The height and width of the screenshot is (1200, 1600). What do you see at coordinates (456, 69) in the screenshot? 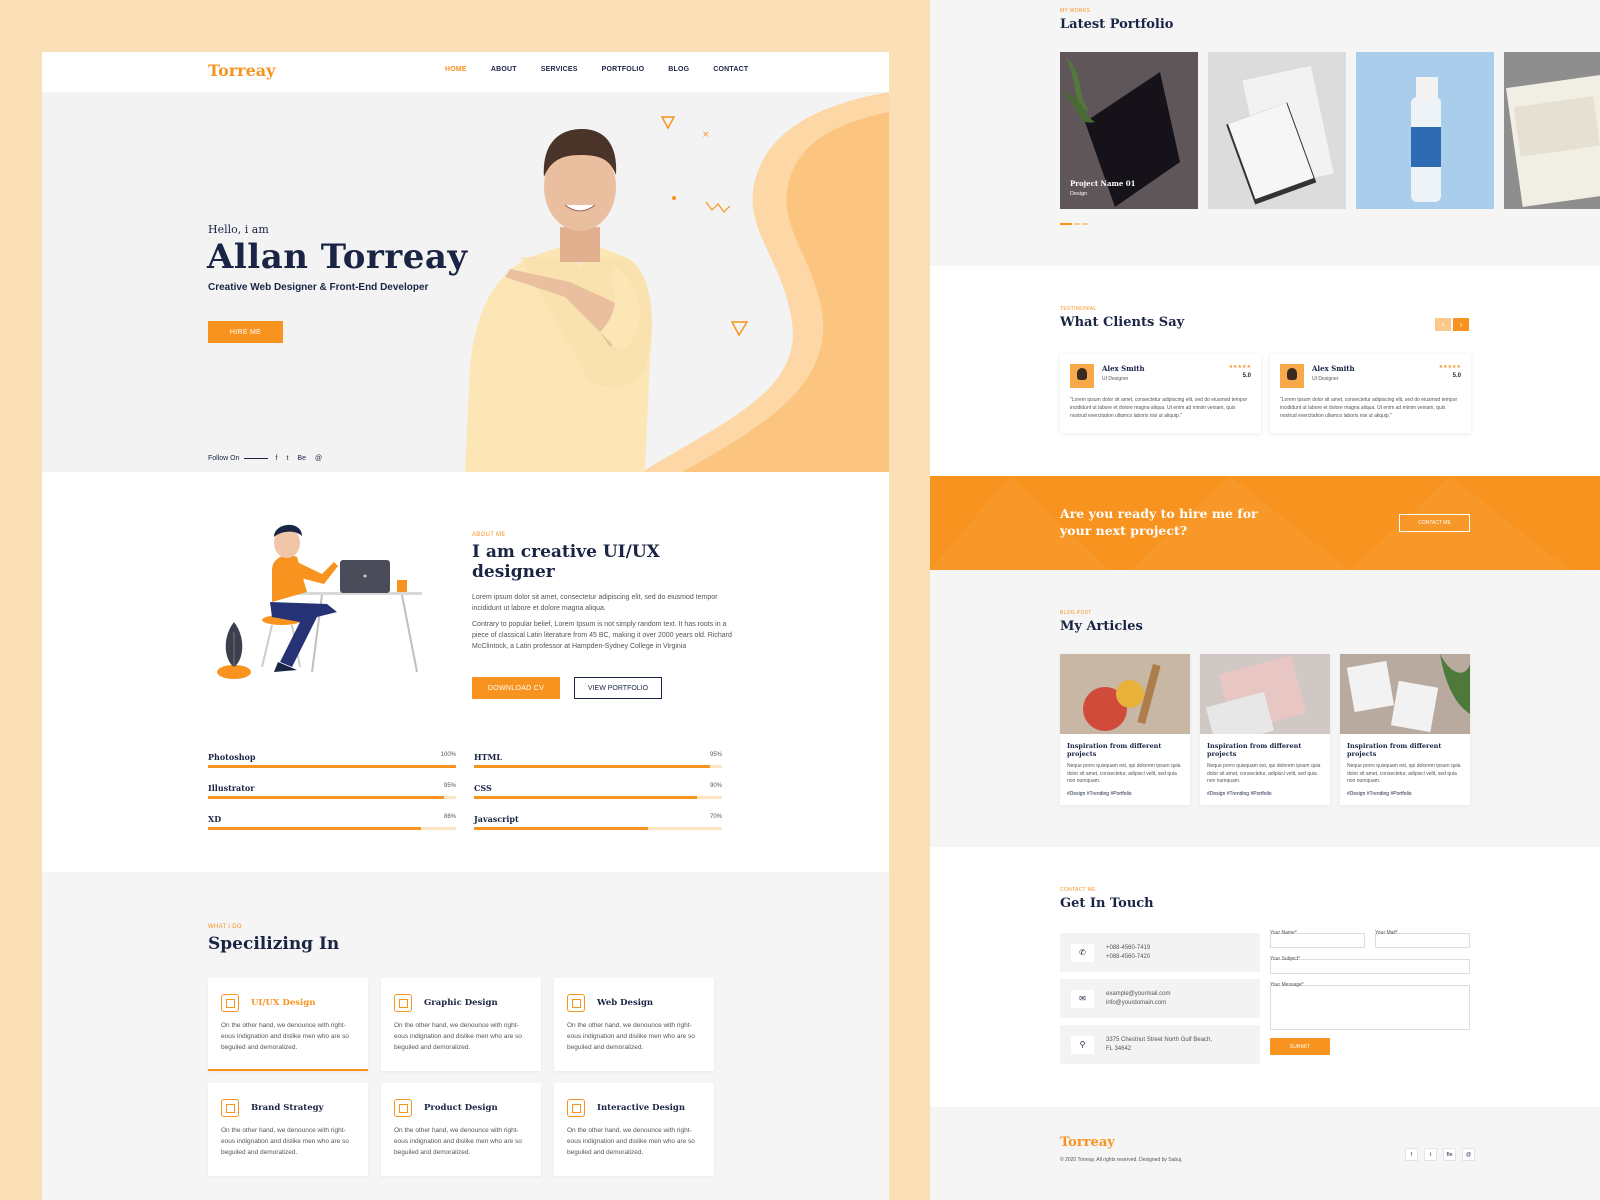
I see `nav-home: HOME` at bounding box center [456, 69].